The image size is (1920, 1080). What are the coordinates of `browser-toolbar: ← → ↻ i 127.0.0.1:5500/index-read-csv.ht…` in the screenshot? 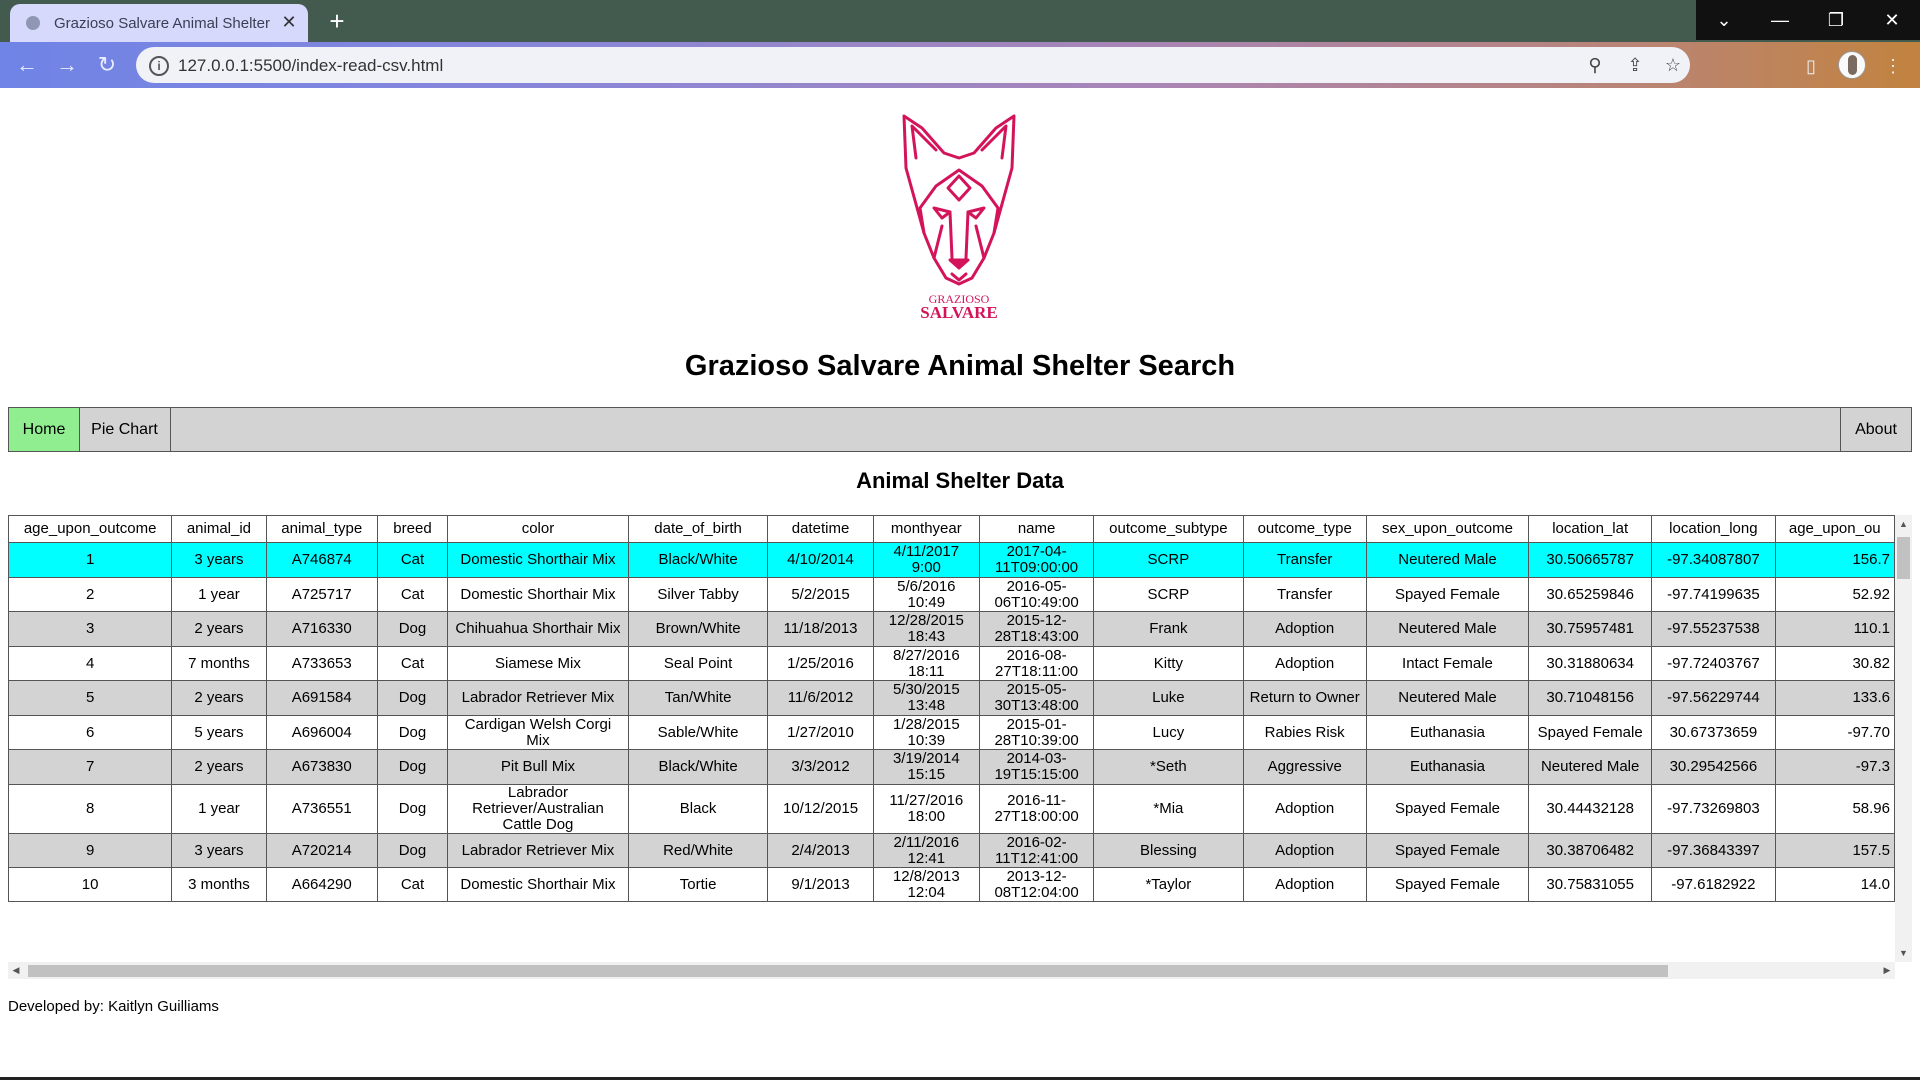 It's located at (960, 65).